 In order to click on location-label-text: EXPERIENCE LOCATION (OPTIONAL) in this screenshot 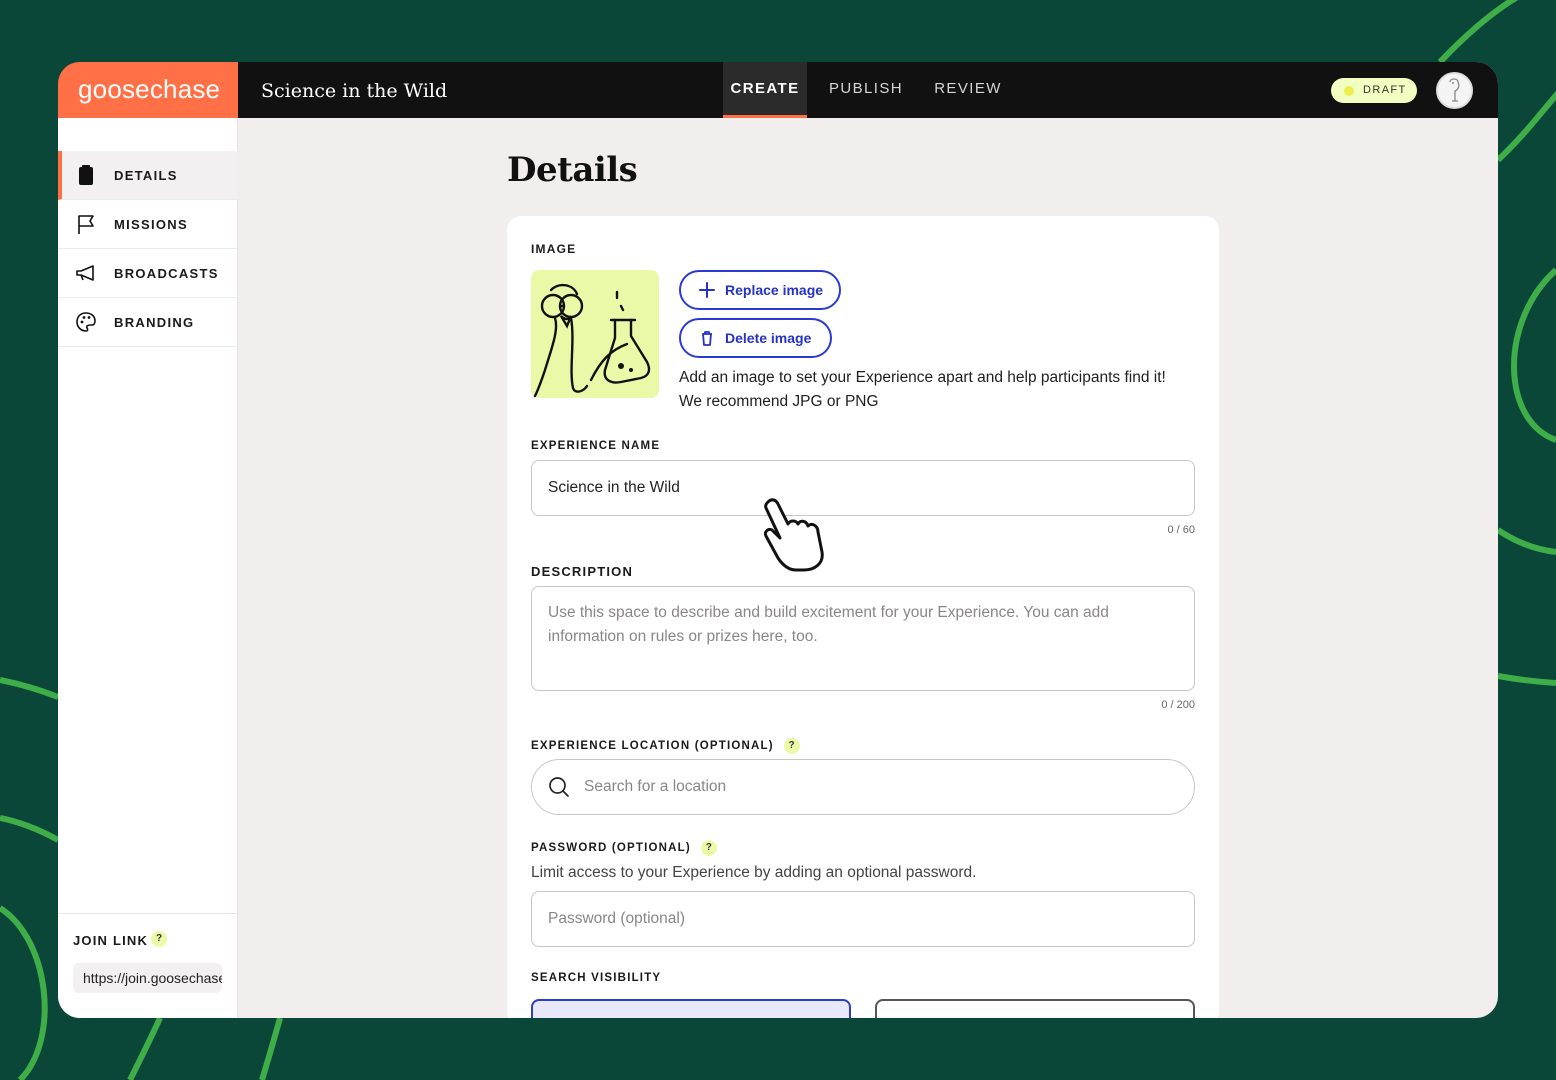, I will do `click(652, 746)`.